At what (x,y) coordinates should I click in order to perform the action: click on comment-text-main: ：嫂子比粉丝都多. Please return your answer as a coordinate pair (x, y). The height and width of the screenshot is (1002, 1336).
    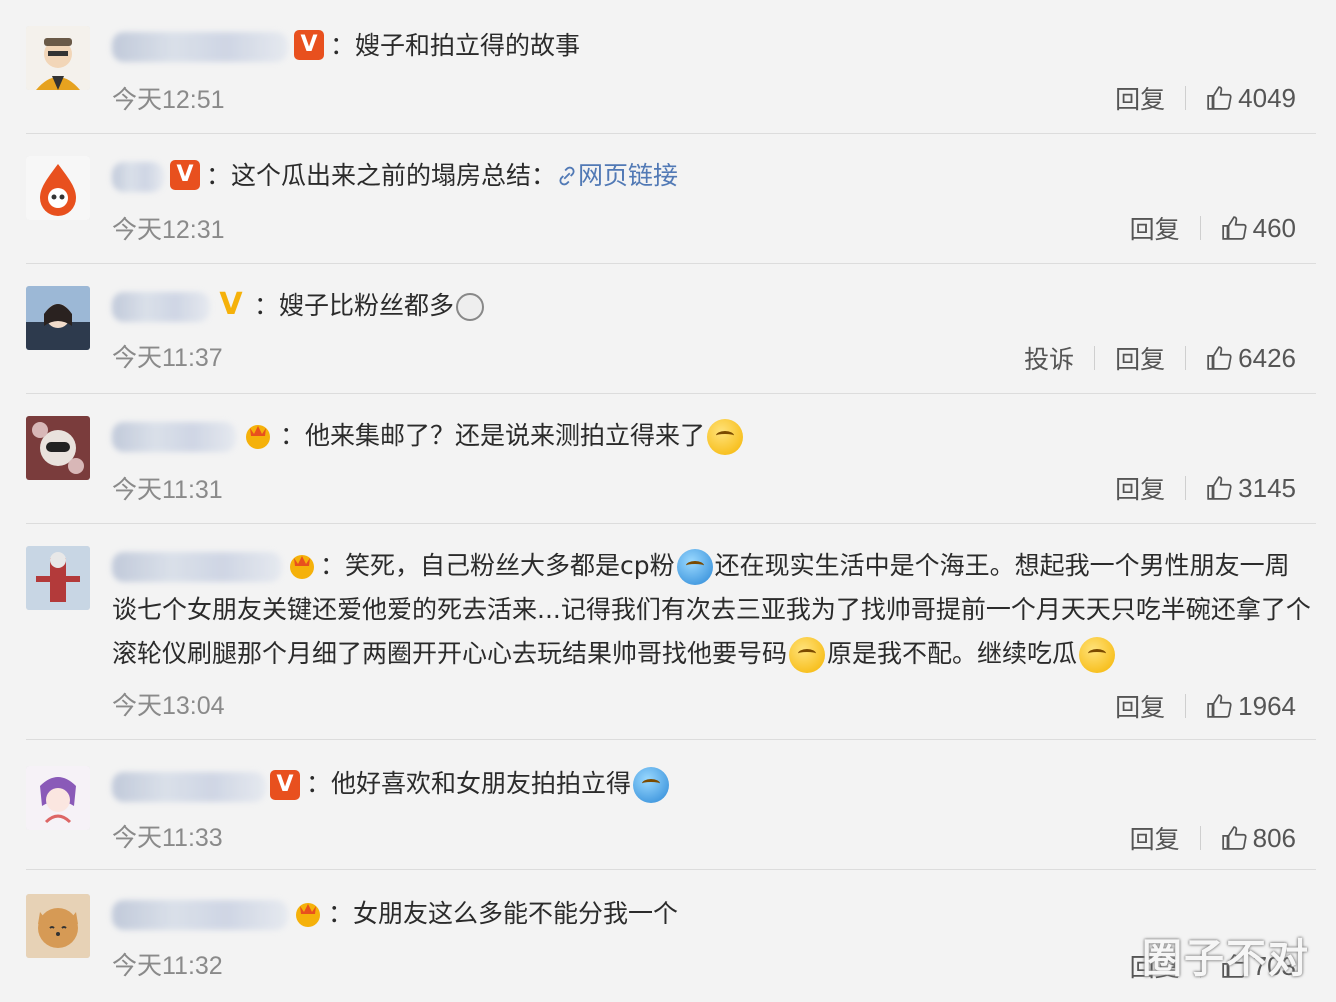
    Looking at the image, I should click on (354, 305).